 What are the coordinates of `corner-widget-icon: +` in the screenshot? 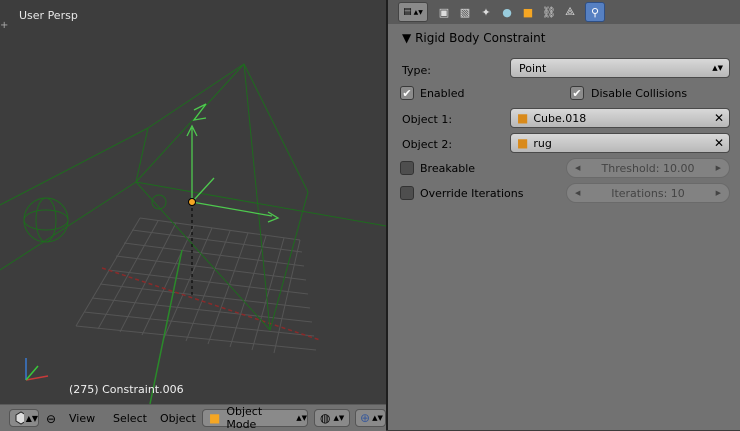 It's located at (4, 25).